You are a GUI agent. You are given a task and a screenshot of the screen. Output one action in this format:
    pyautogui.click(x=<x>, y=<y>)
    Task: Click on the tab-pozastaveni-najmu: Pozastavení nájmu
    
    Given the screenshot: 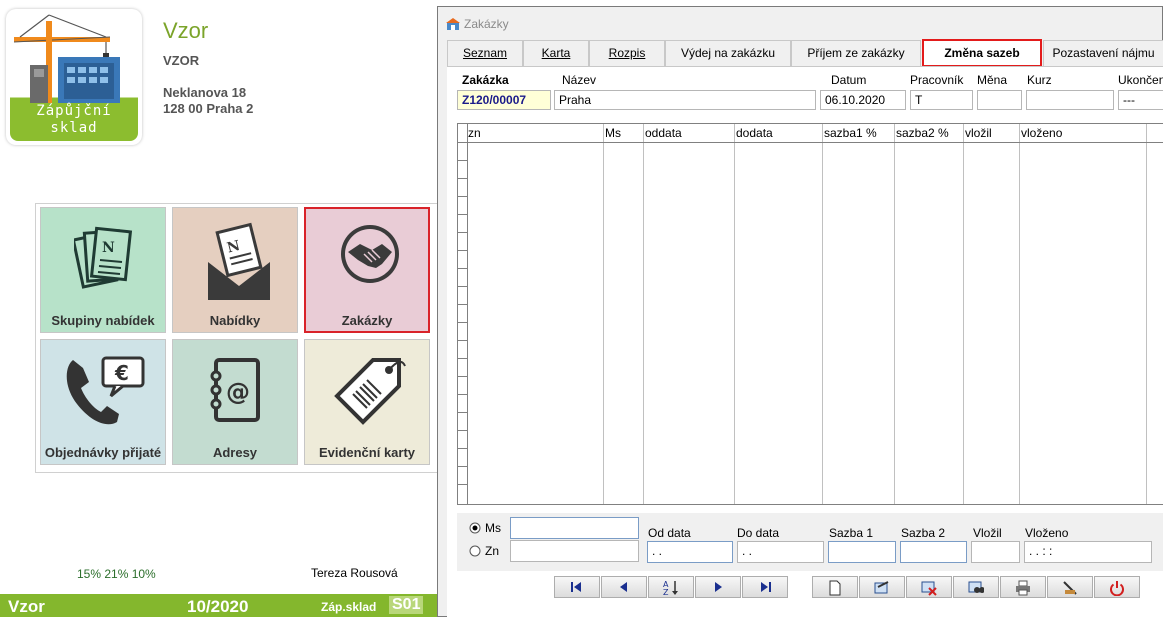 What is the action you would take?
    pyautogui.click(x=1103, y=53)
    